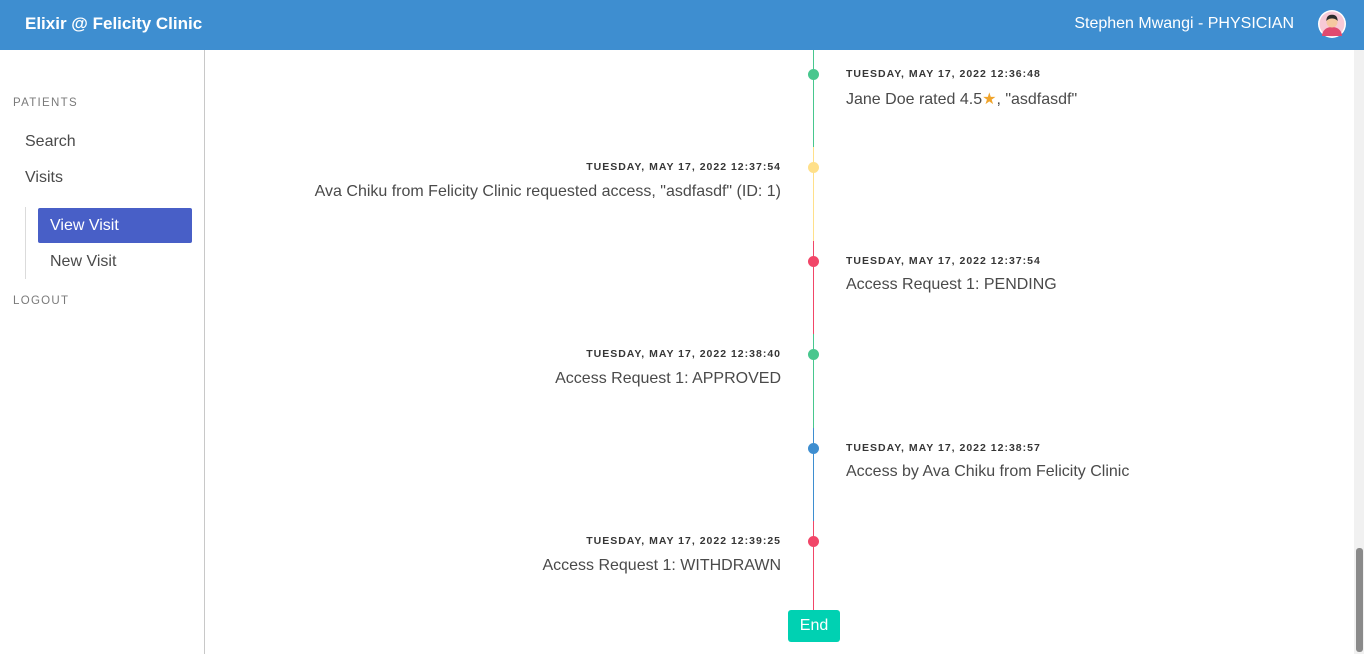 This screenshot has height=654, width=1364. I want to click on event-timestamp: TUESDAY, MAY 17, 2022 12:39:25, so click(683, 541).